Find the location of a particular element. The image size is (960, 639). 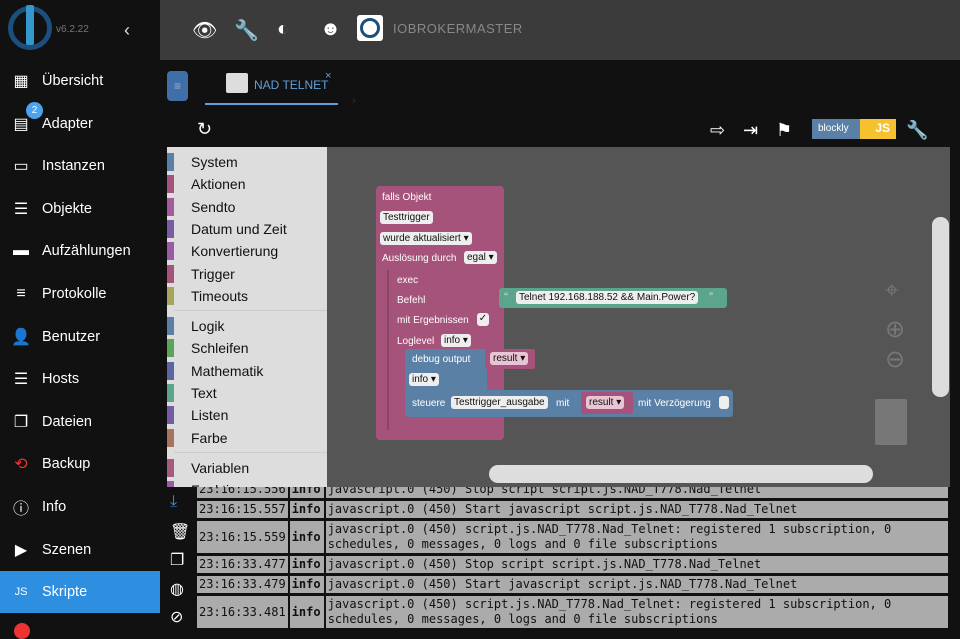

eye-icon: 👁 is located at coordinates (204, 30).